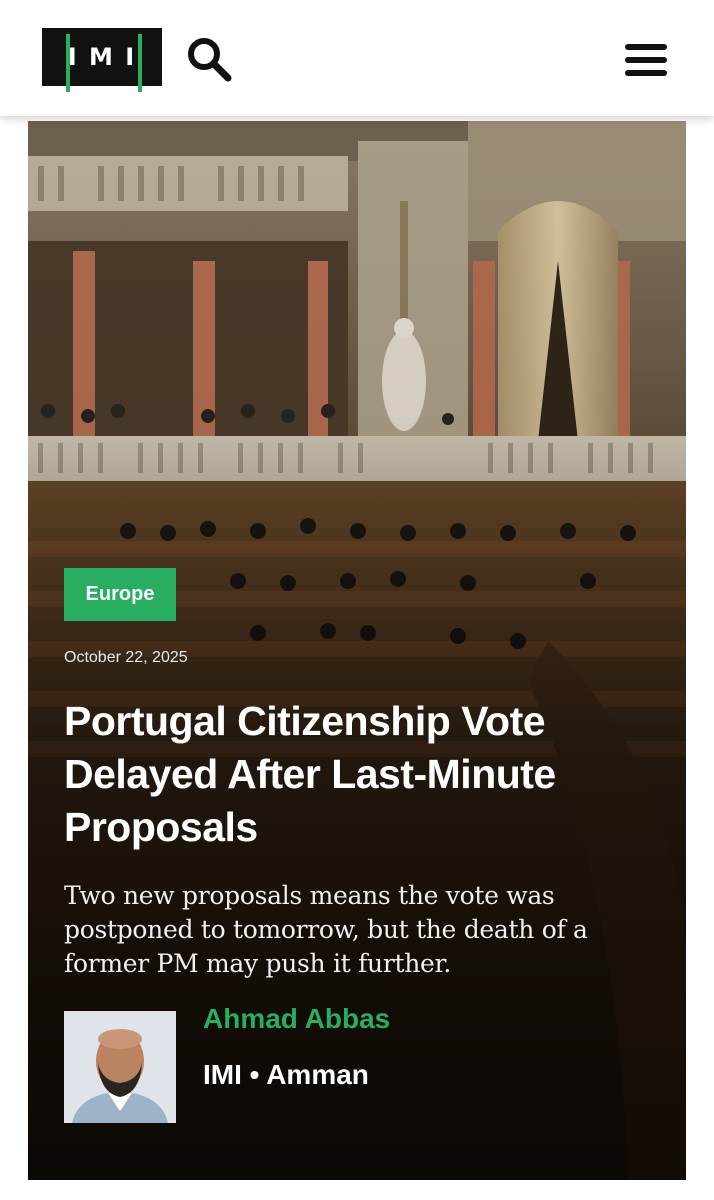 The height and width of the screenshot is (1200, 714). Describe the element at coordinates (120, 594) in the screenshot. I see `category-badge: Europe` at that location.